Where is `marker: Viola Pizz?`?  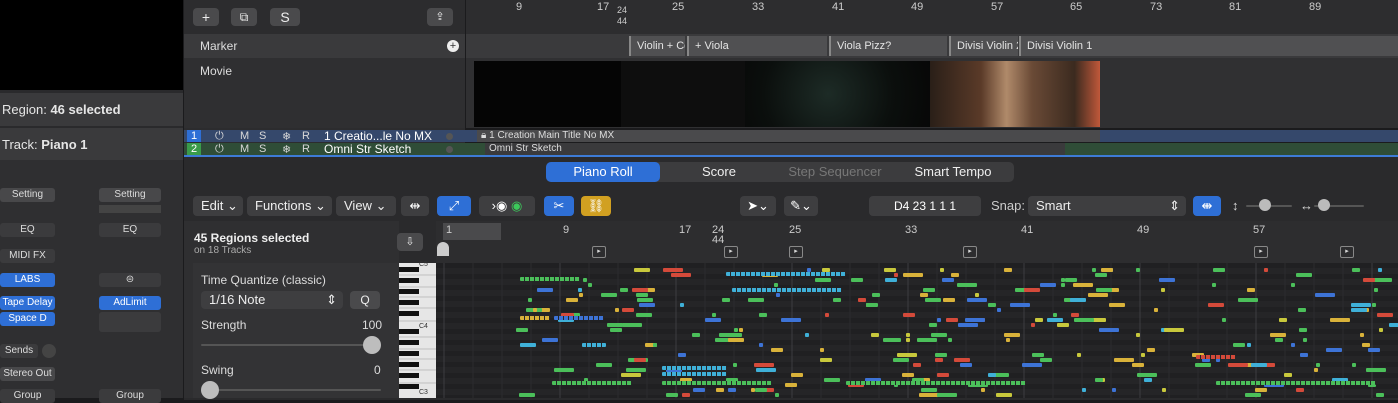 marker: Viola Pizz? is located at coordinates (888, 46).